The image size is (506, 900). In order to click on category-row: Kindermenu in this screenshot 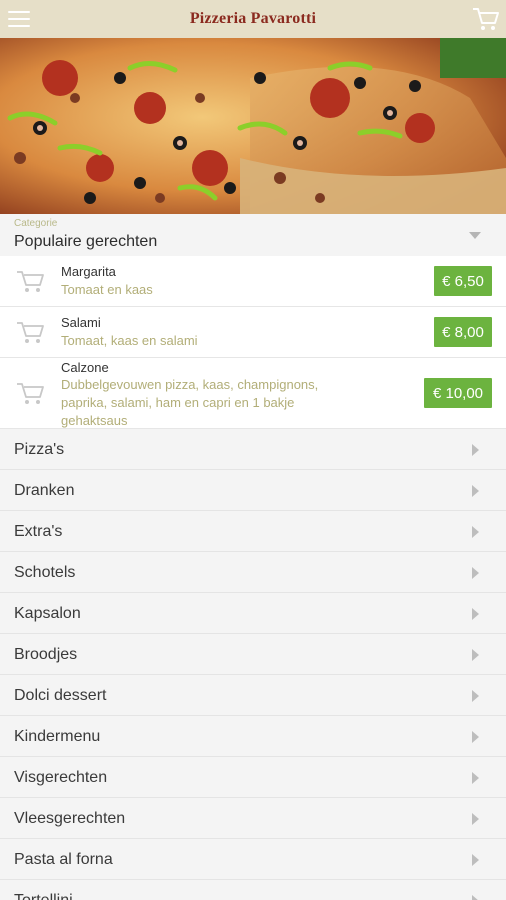, I will do `click(253, 736)`.